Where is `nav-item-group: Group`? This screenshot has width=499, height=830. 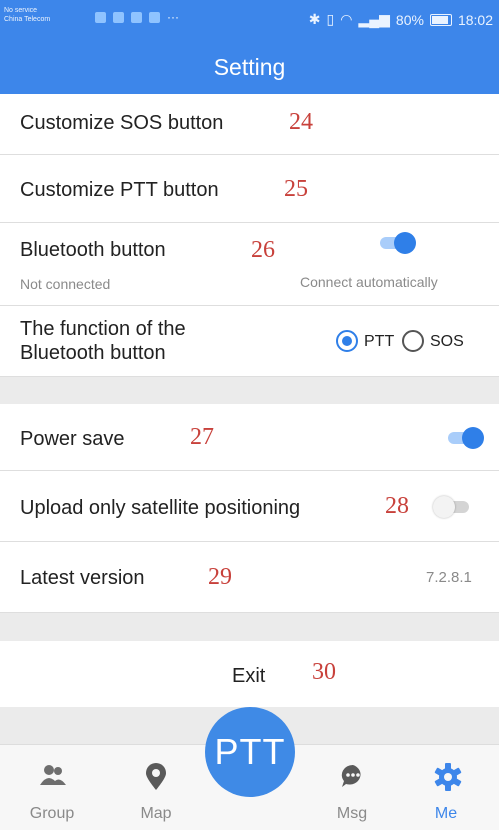 nav-item-group: Group is located at coordinates (52, 787).